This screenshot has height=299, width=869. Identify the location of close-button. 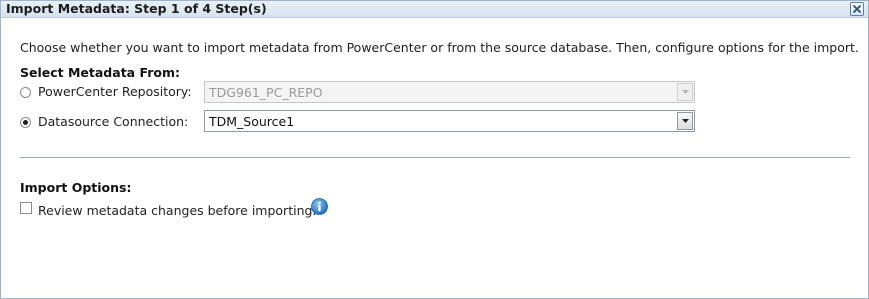
(857, 9).